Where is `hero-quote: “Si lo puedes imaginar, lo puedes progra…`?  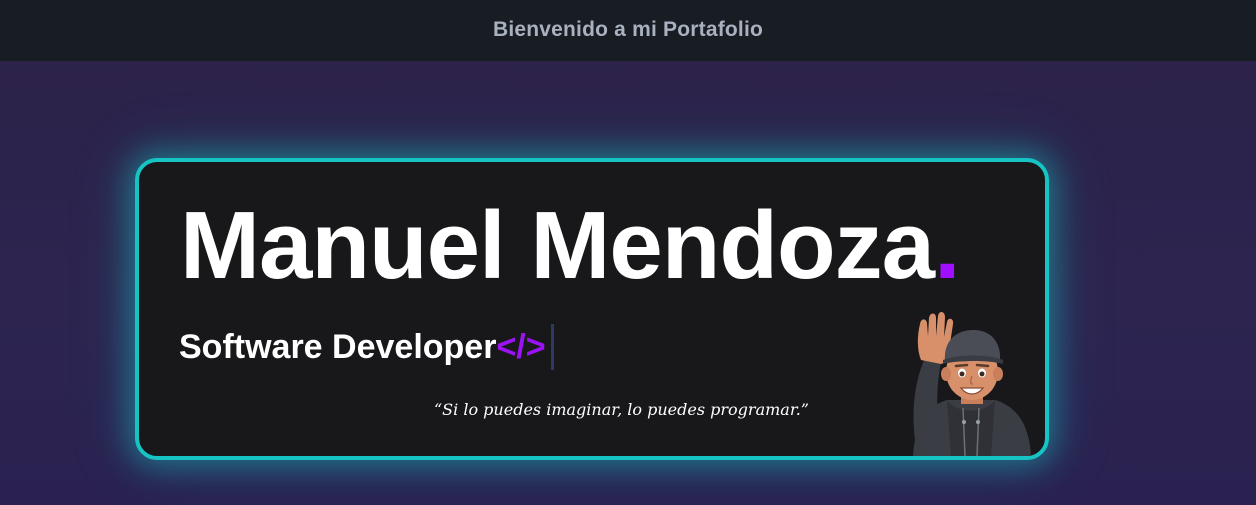
hero-quote: “Si lo puedes imaginar, lo puedes progra… is located at coordinates (621, 409).